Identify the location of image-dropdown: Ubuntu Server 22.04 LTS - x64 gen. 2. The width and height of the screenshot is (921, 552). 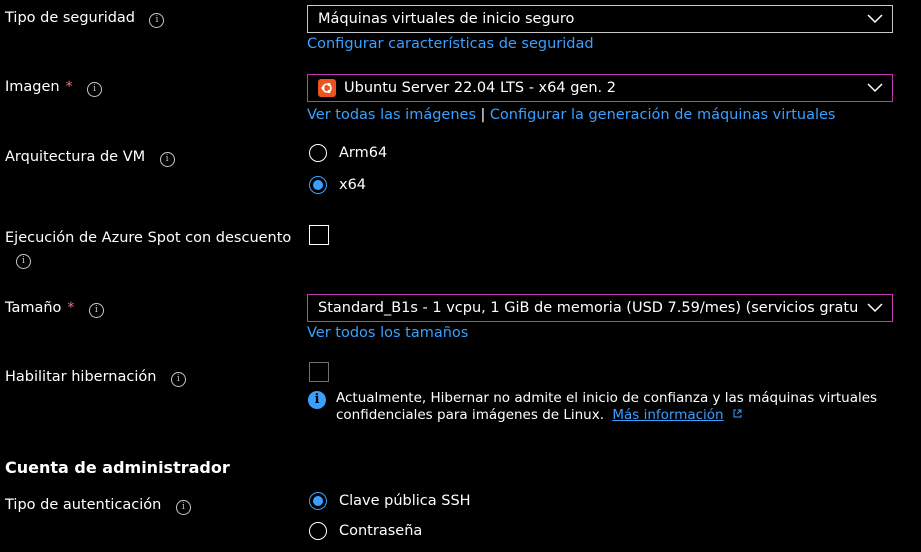
(600, 88).